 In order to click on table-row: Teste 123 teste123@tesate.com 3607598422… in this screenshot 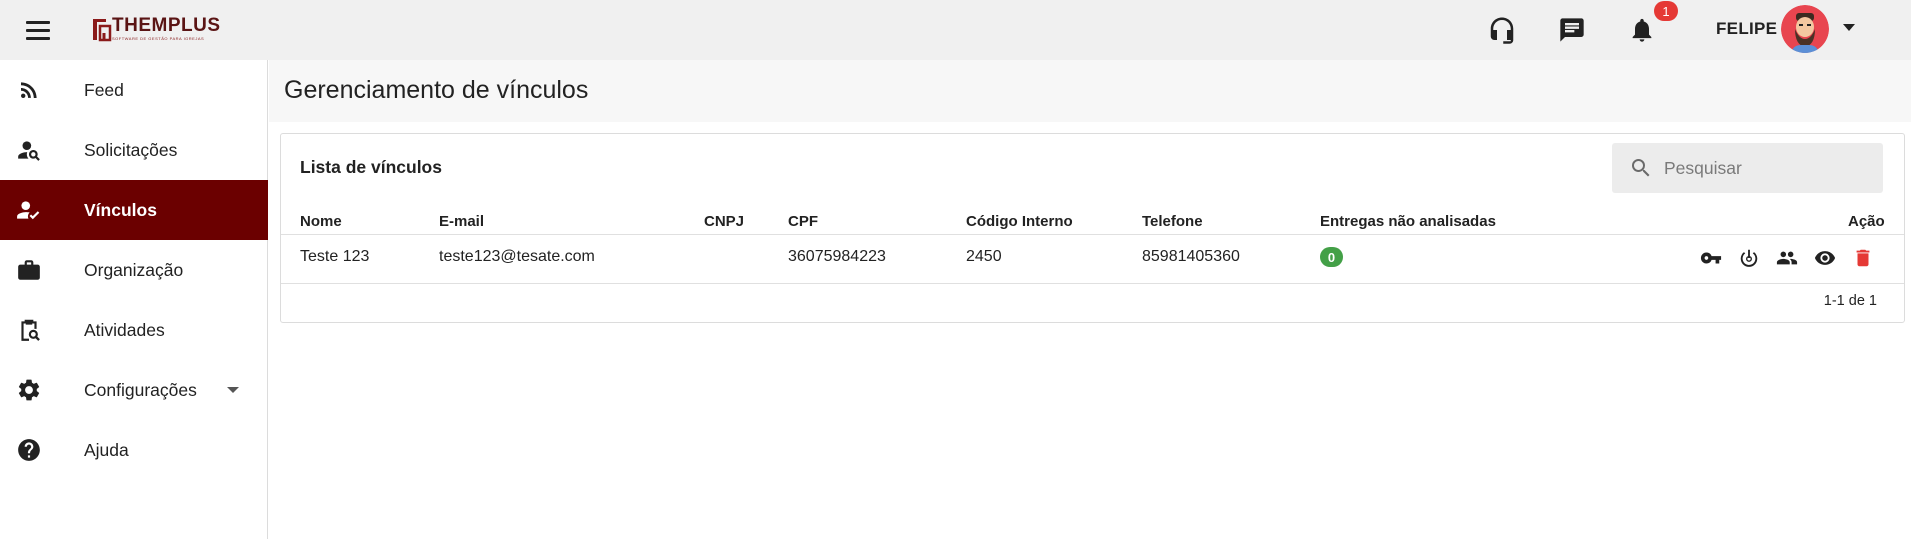, I will do `click(1092, 259)`.